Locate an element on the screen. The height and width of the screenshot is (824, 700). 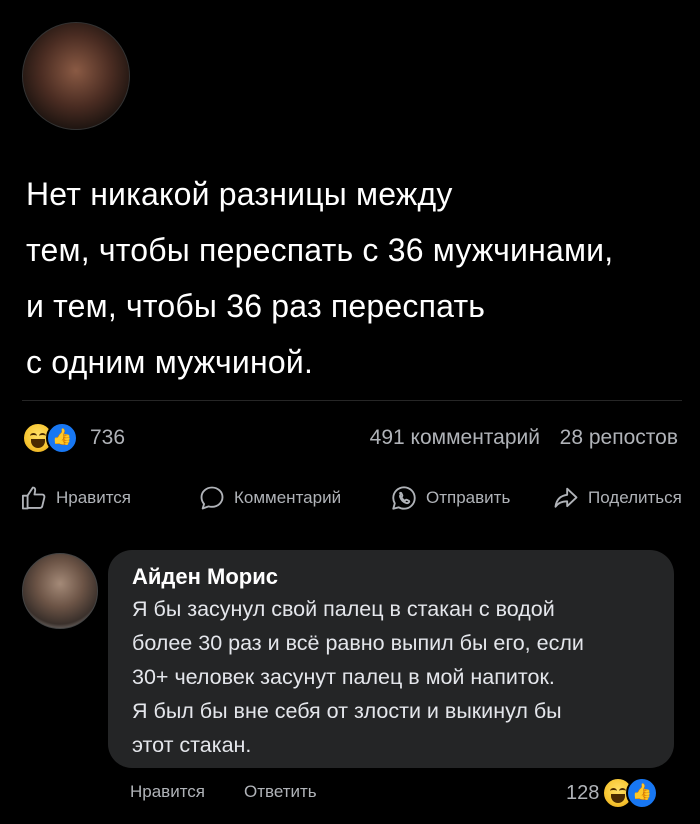
comment-text-line: этот стакан. is located at coordinates (192, 745).